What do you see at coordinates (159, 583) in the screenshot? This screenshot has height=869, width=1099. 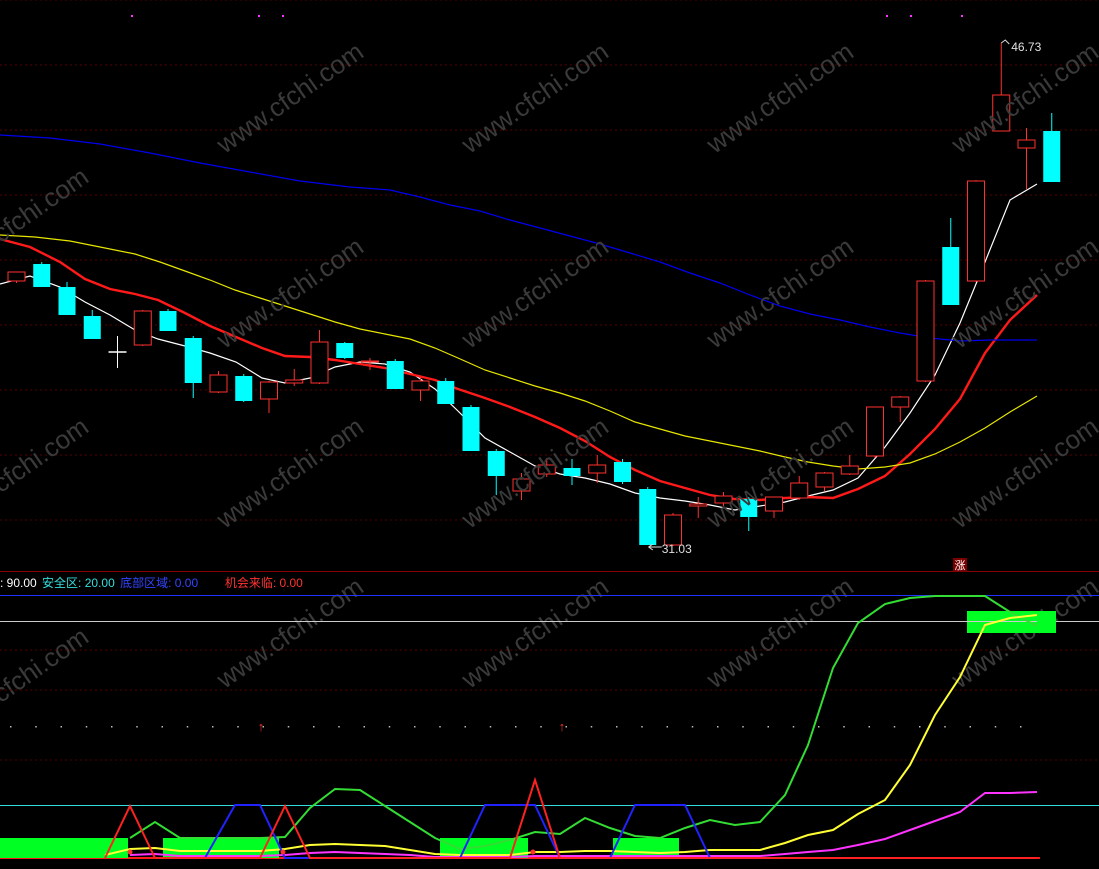 I see `legend-bottom-zone: 底部区域: 0.00` at bounding box center [159, 583].